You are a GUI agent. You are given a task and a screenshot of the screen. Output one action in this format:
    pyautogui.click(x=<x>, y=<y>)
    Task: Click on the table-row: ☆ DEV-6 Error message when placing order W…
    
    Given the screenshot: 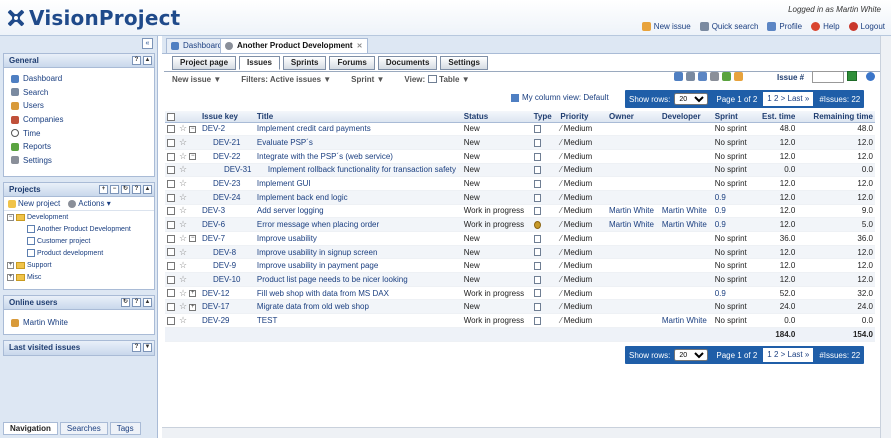 What is the action you would take?
    pyautogui.click(x=520, y=224)
    